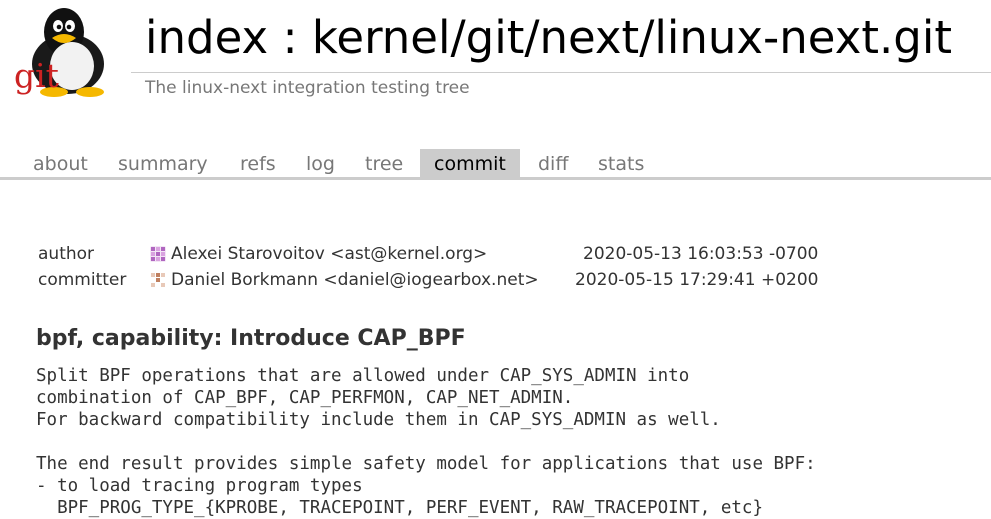  I want to click on header-divider, so click(561, 72).